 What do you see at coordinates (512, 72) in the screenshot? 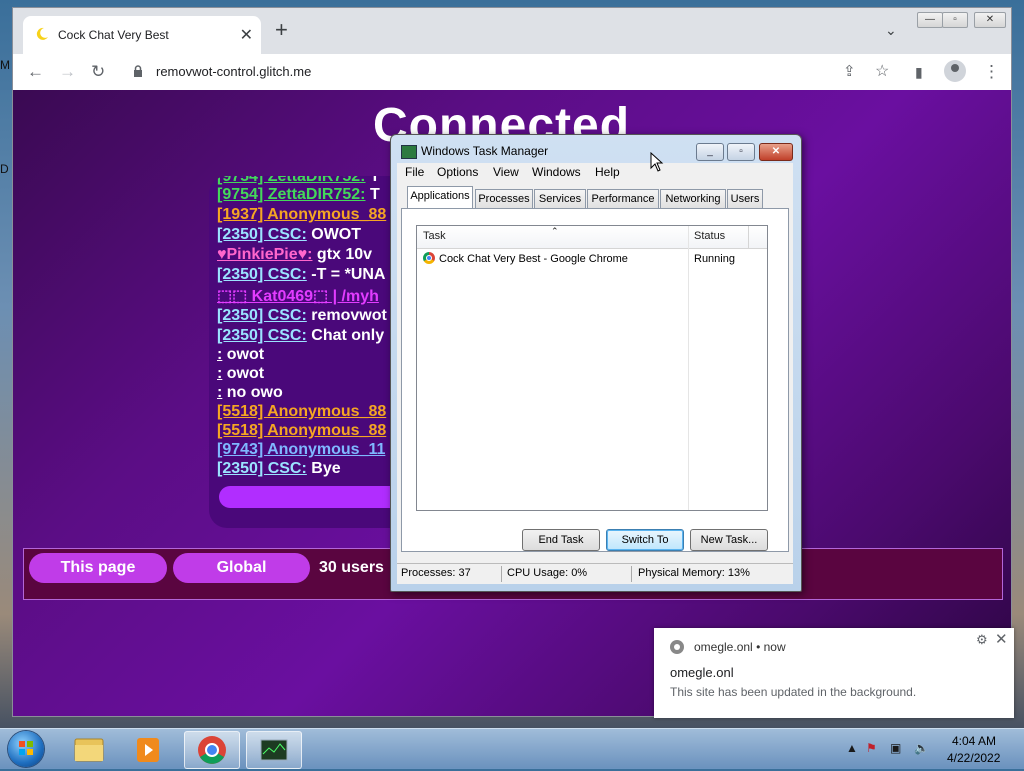
I see `toolbar: ← → ↻ removwot-control.glitch.me ⇪ ☆ ▮ ⋮` at bounding box center [512, 72].